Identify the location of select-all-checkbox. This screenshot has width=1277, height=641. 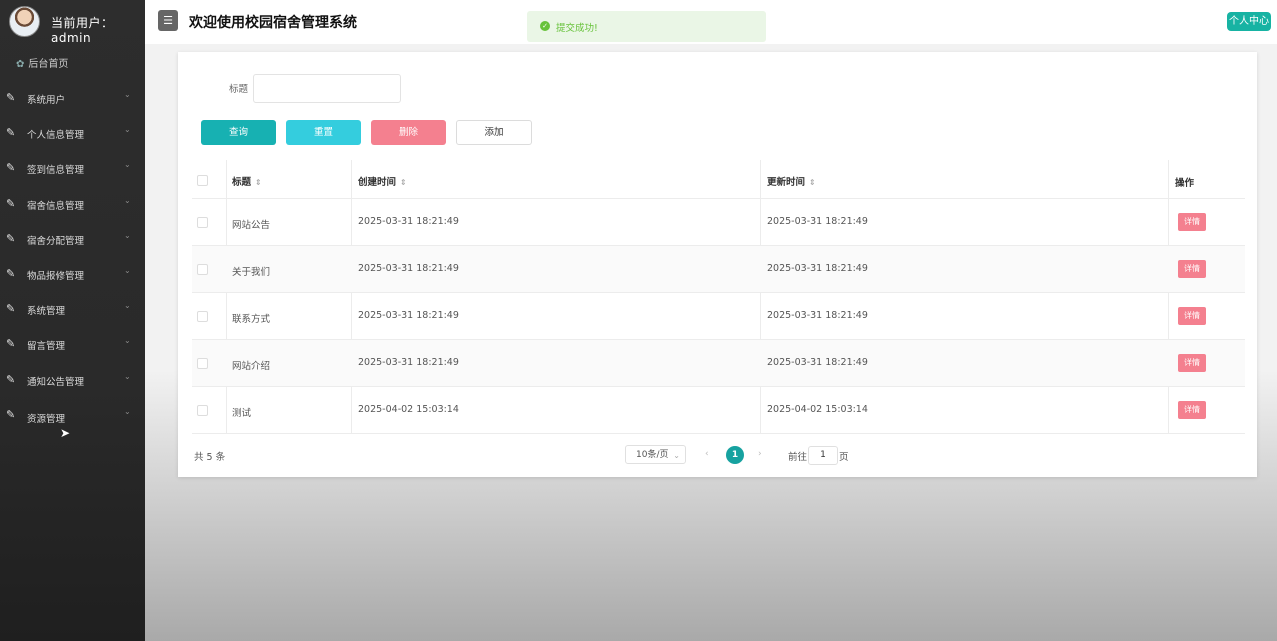
(202, 180).